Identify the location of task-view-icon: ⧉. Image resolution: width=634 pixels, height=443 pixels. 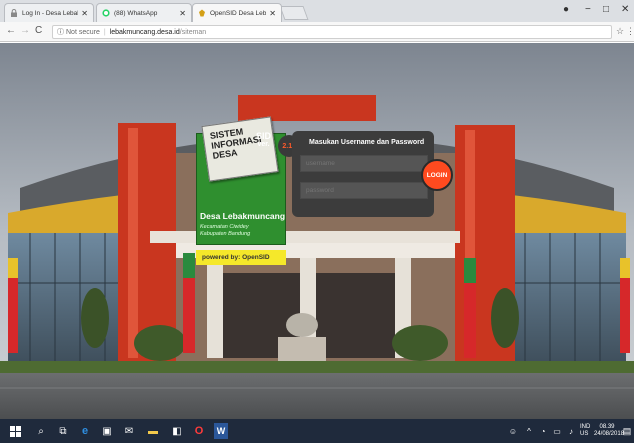
(63, 431).